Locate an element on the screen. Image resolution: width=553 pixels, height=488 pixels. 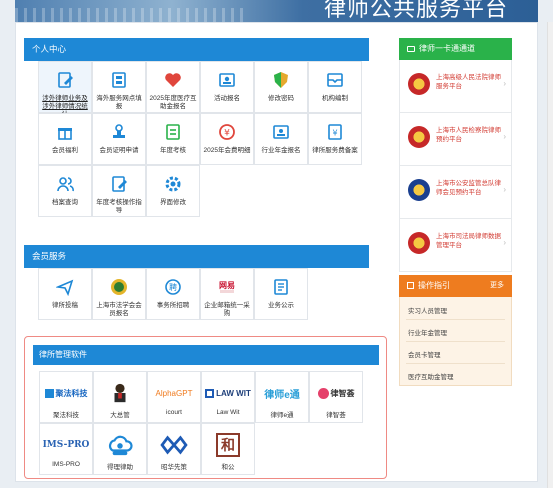
guide-item: 实习人员管理 is located at coordinates (427, 310).